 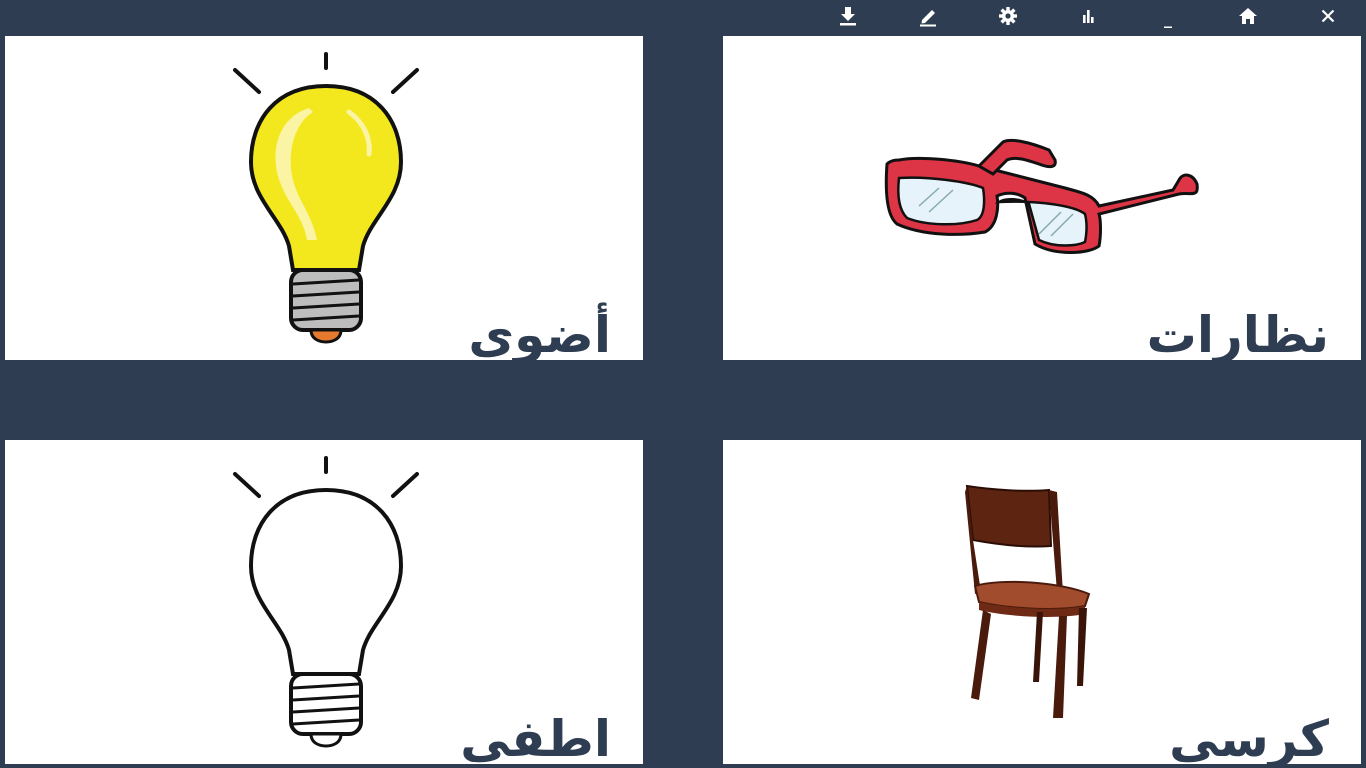 I want to click on bar-chart-icon, so click(x=1088, y=16).